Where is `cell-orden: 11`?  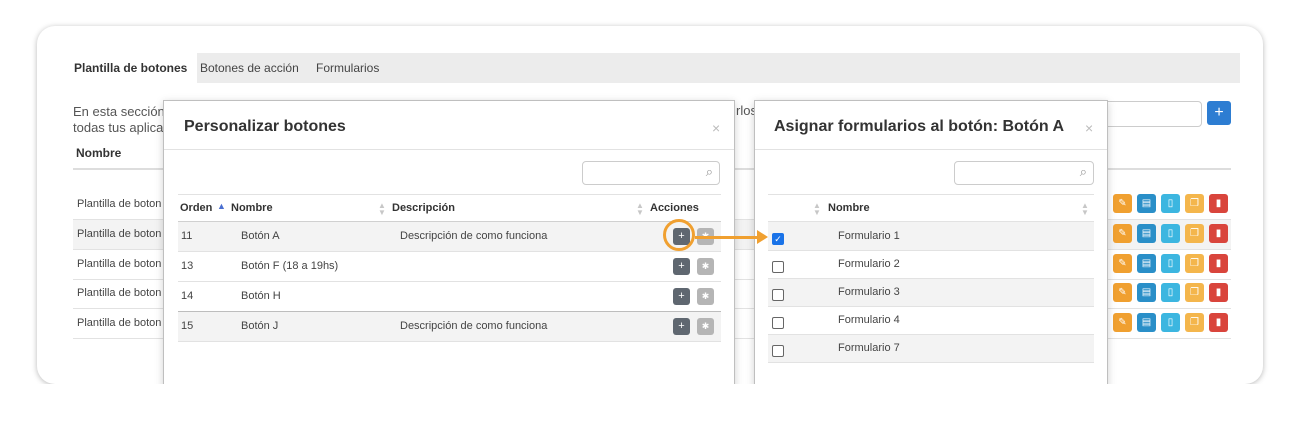
cell-orden: 11 is located at coordinates (187, 236).